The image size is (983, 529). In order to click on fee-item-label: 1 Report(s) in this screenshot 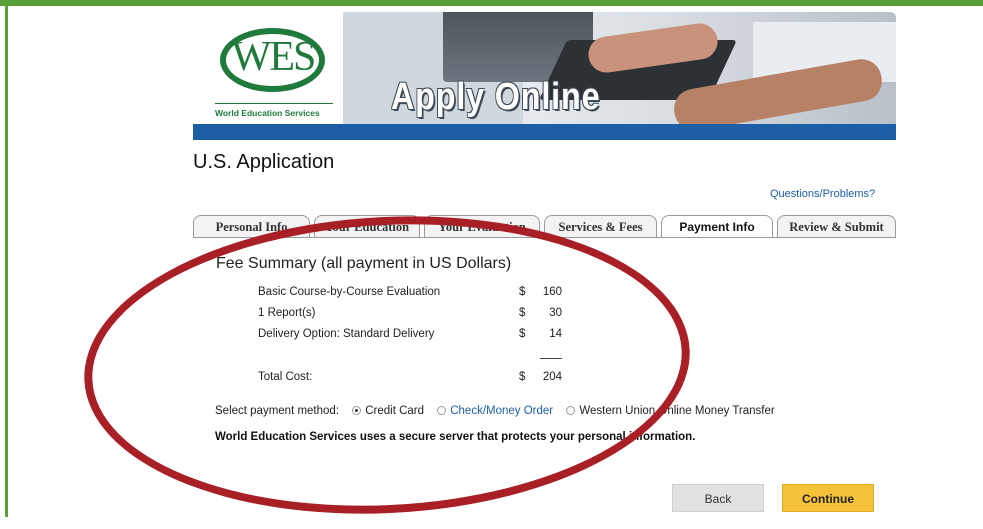, I will do `click(287, 313)`.